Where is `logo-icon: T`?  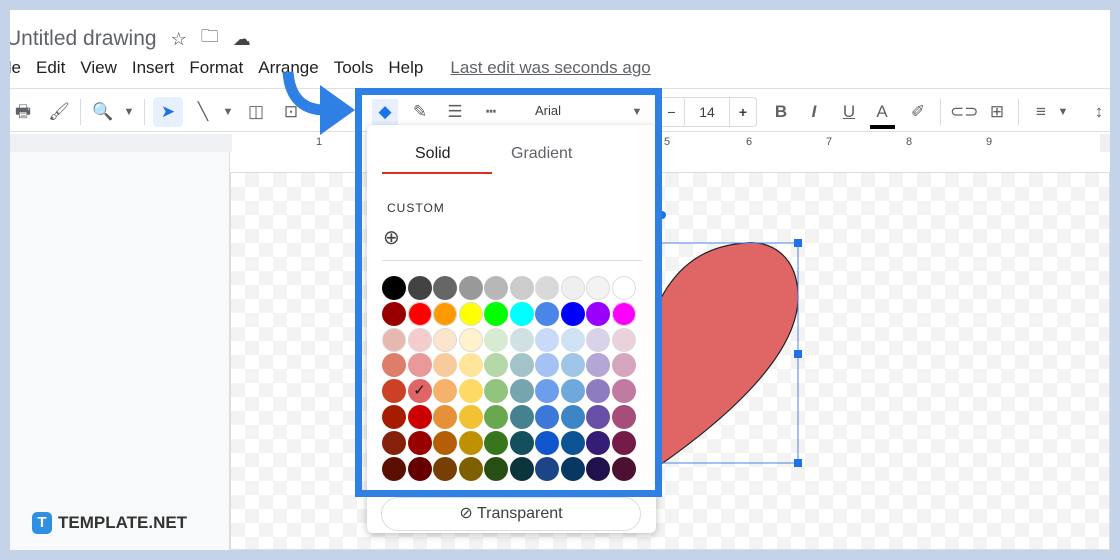 logo-icon: T is located at coordinates (42, 523).